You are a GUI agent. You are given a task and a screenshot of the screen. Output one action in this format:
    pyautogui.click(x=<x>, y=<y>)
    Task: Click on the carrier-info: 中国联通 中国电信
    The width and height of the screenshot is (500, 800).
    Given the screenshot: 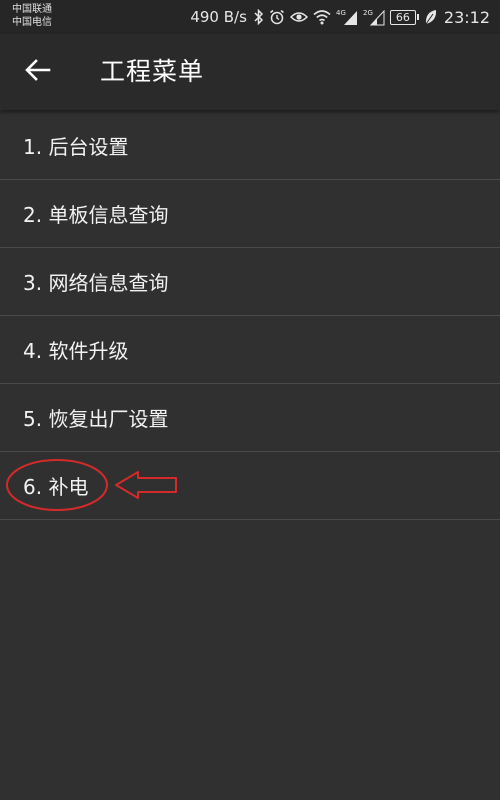 What is the action you would take?
    pyautogui.click(x=32, y=16)
    